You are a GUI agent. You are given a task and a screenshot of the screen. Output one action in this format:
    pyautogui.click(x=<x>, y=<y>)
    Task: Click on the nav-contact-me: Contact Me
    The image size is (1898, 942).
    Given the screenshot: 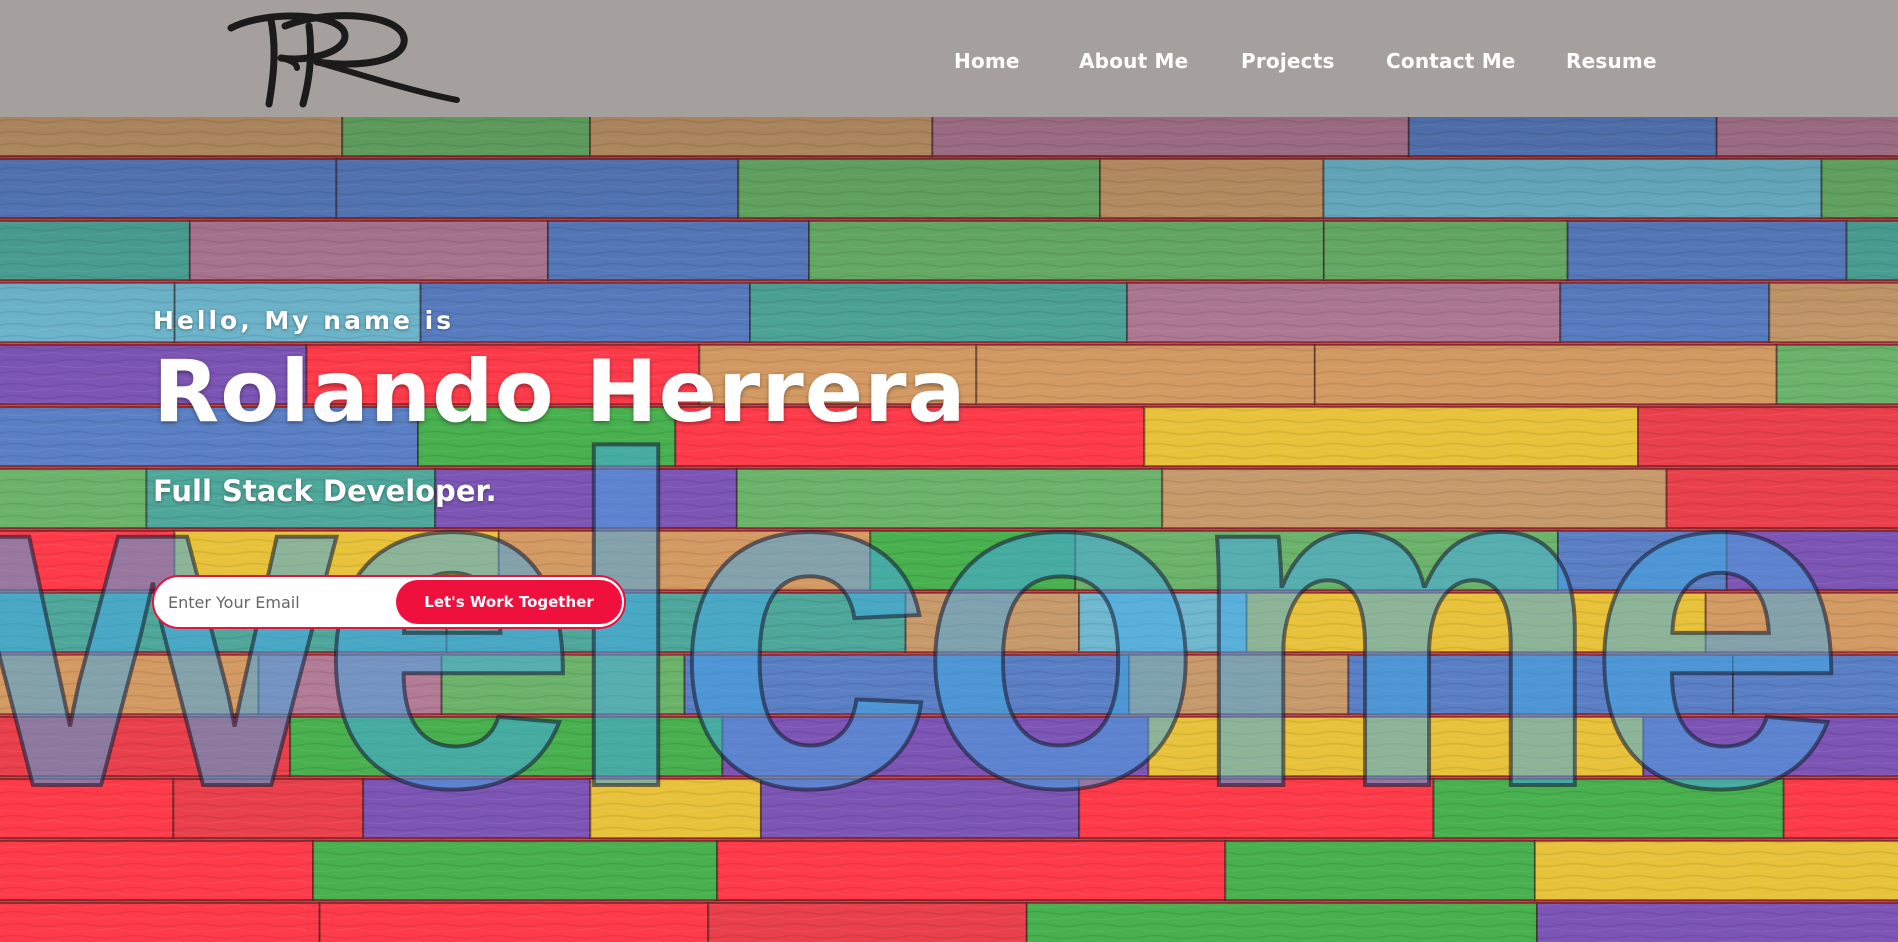 What is the action you would take?
    pyautogui.click(x=1451, y=61)
    